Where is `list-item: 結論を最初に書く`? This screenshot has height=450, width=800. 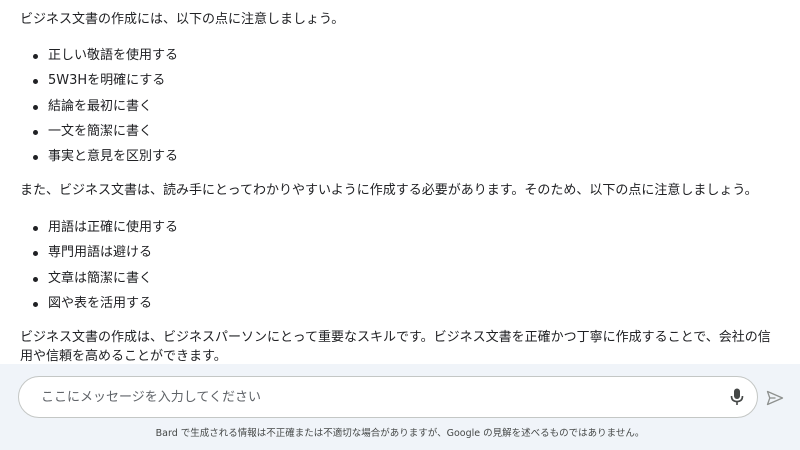
list-item: 結論を最初に書く is located at coordinates (99, 109).